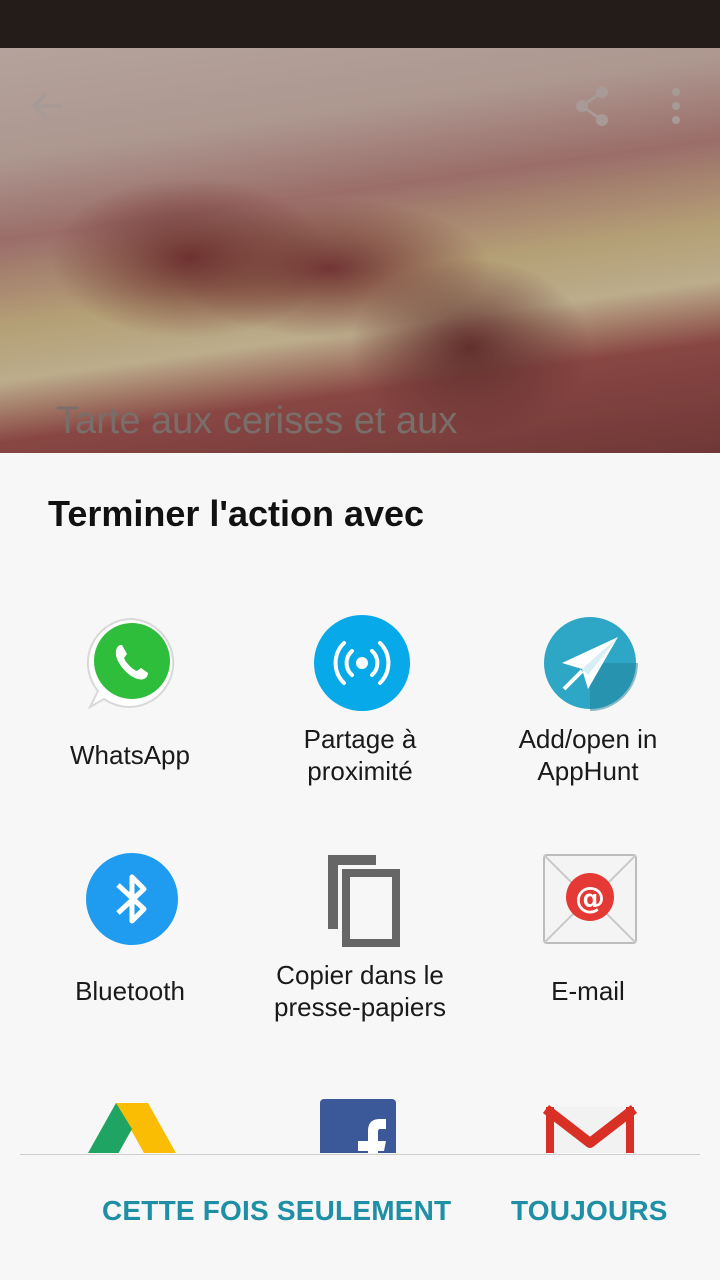 This screenshot has height=1280, width=720. Describe the element at coordinates (588, 721) in the screenshot. I see `app-apphunt: Add/open in AppHunt` at that location.